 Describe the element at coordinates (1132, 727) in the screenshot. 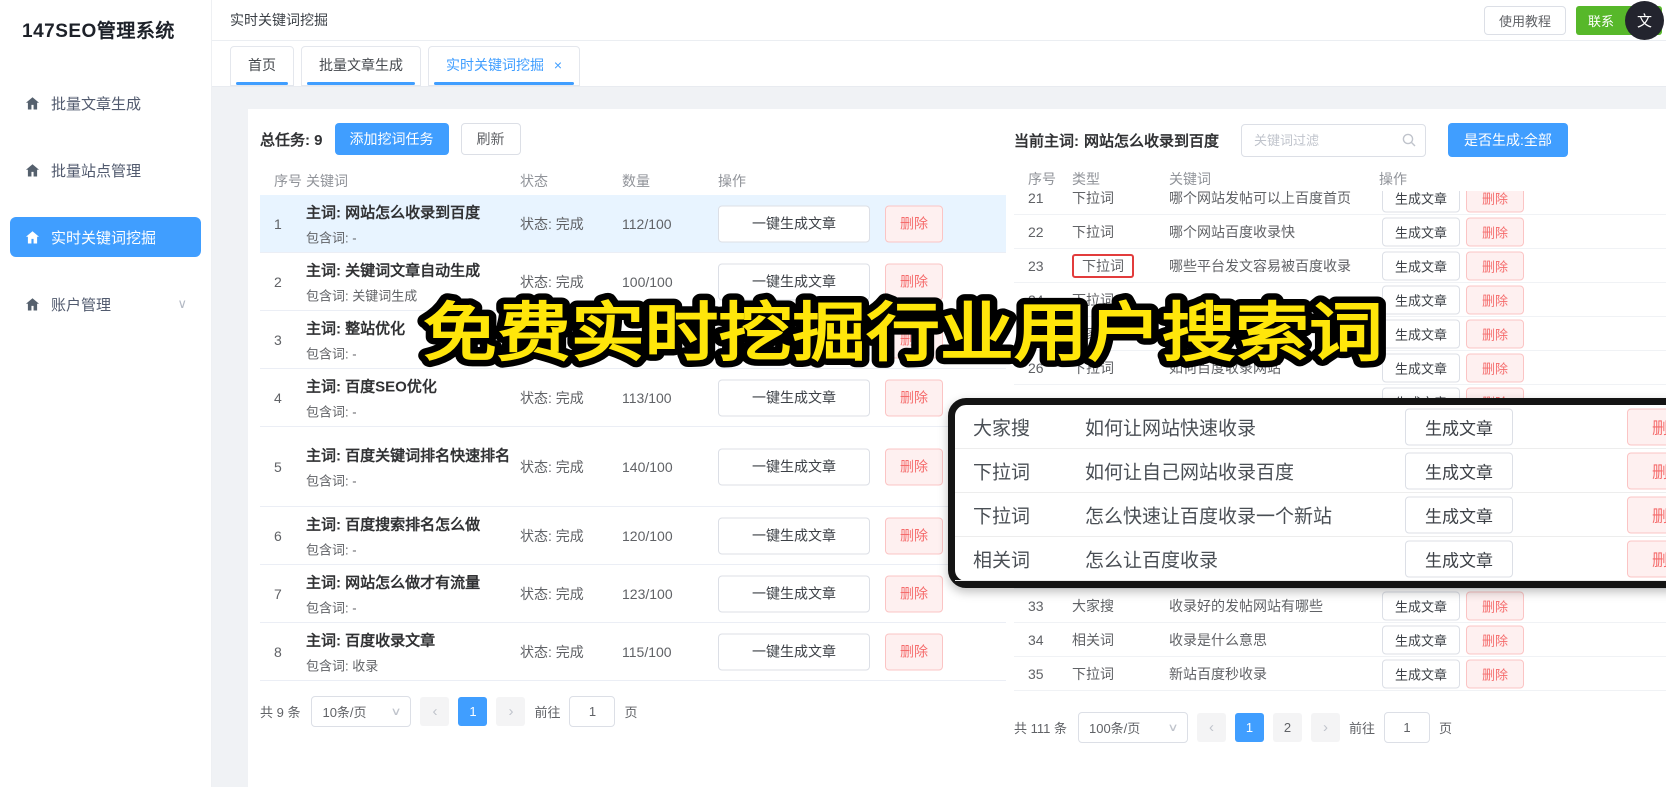

I see `page-size-select: 100条/页 ∨` at that location.